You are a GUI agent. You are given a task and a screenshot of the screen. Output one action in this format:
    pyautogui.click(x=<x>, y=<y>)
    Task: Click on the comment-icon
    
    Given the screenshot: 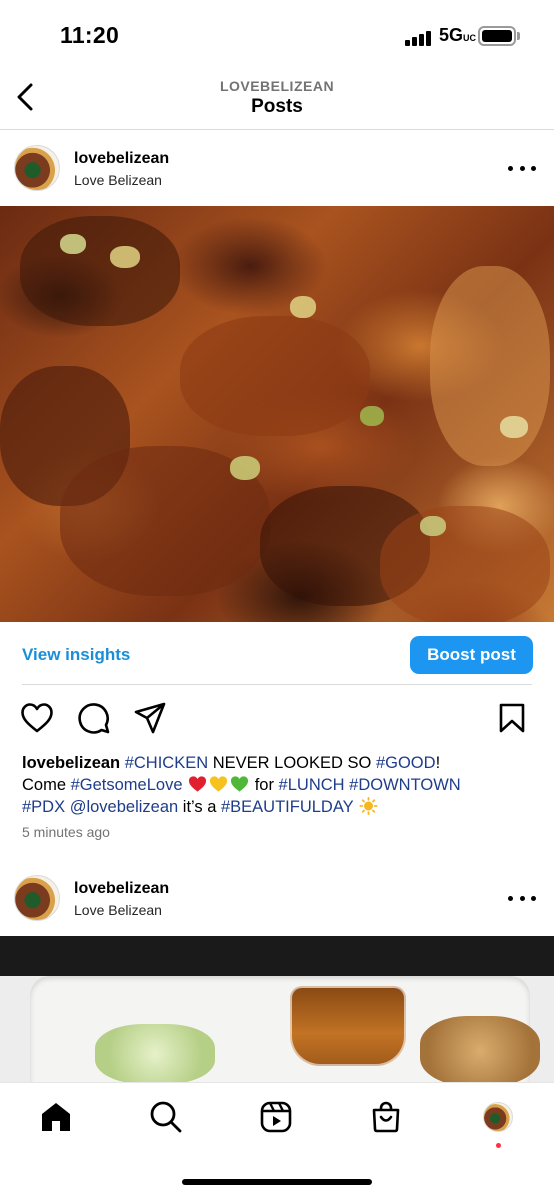 What is the action you would take?
    pyautogui.click(x=94, y=718)
    